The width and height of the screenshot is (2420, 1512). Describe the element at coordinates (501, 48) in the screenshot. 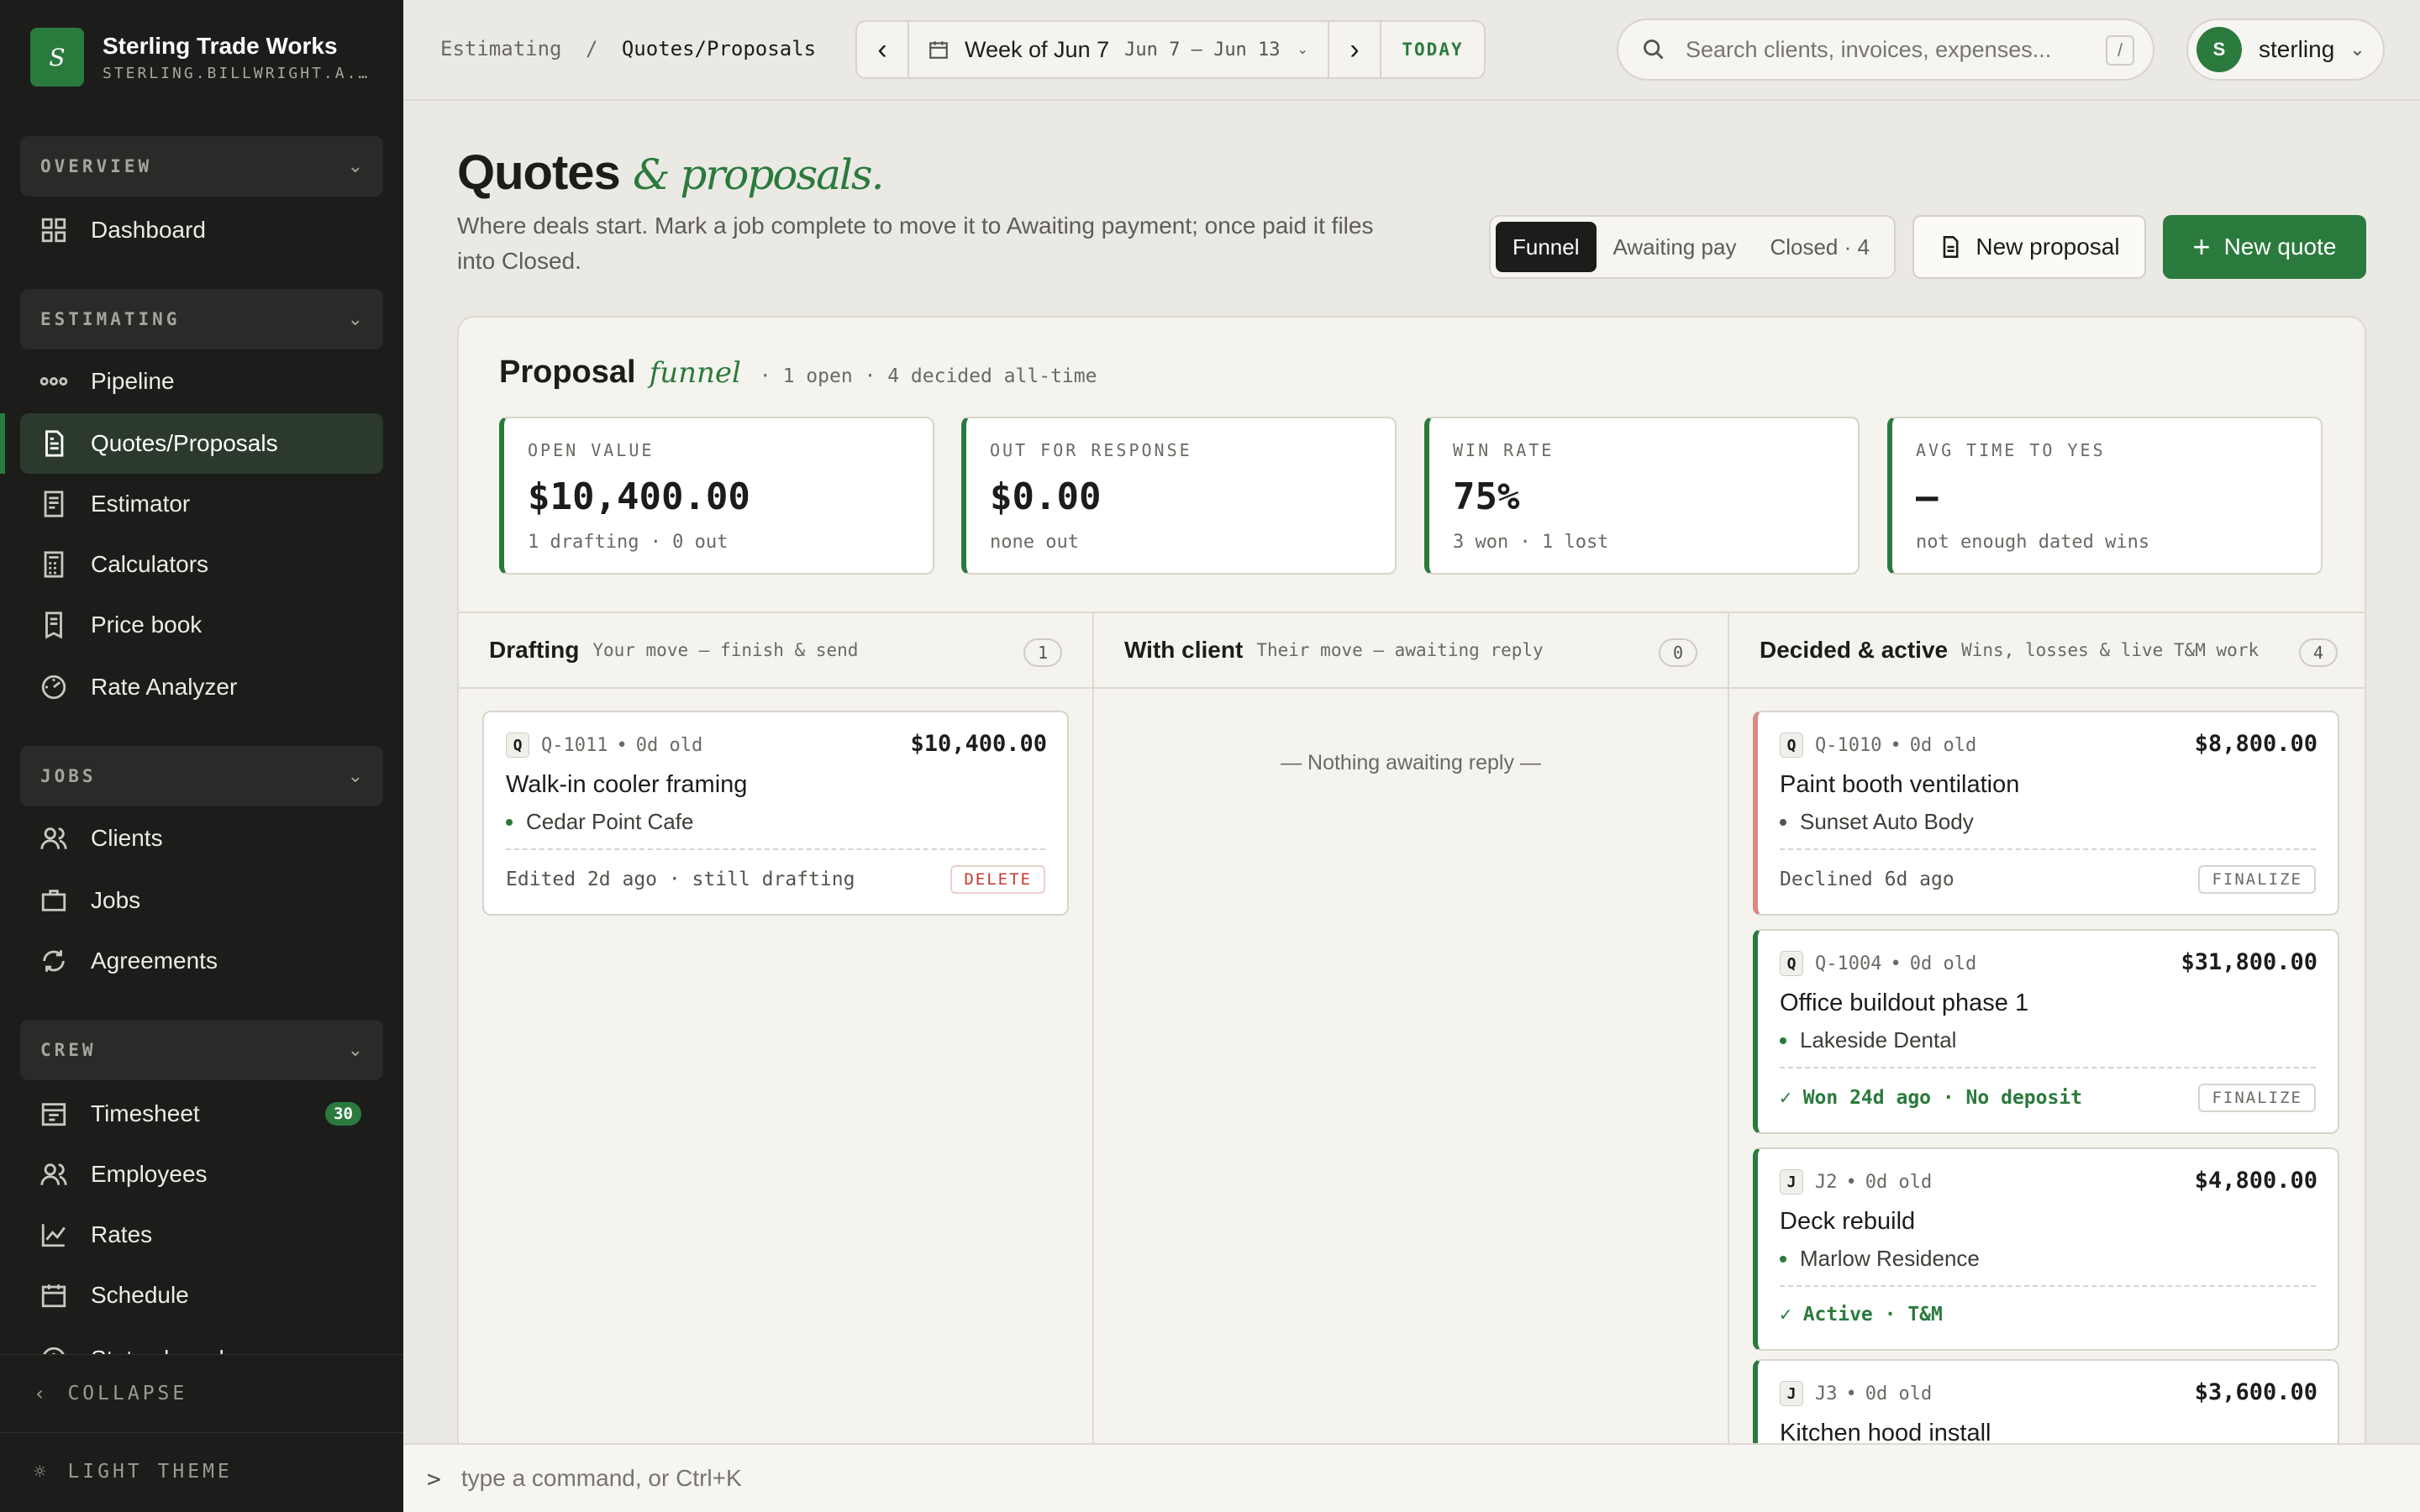

I see `breadcrumb-parent: Estimating` at that location.